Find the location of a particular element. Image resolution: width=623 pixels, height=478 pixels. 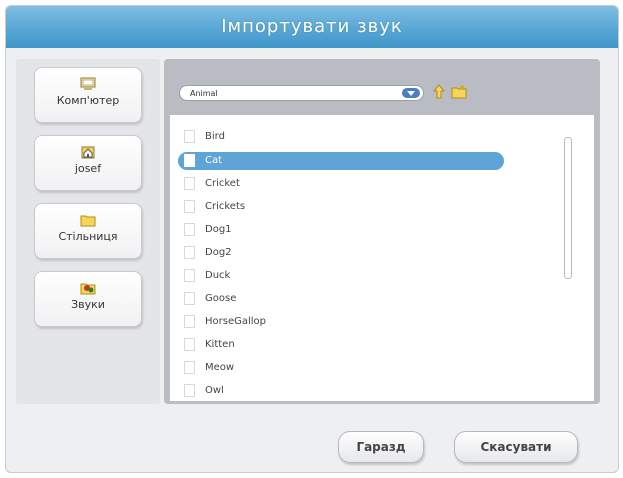

place-computer-button: Комп'ютер is located at coordinates (88, 95).